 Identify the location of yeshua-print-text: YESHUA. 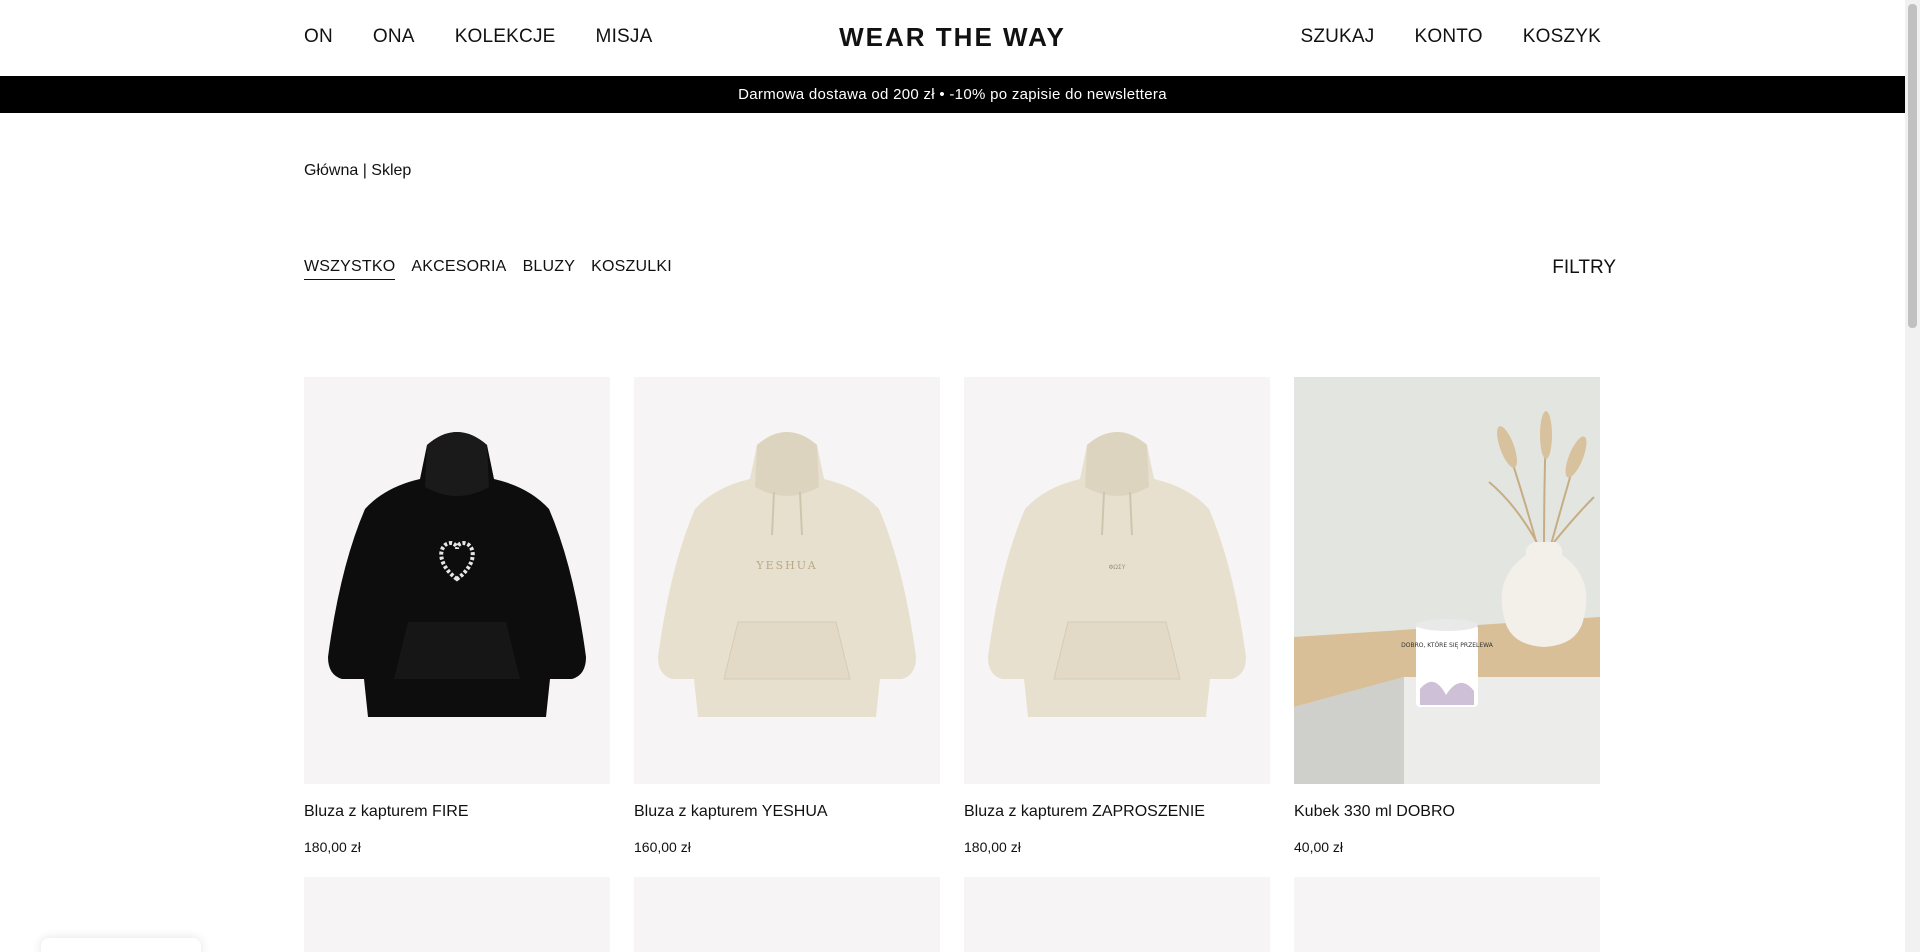
(786, 565).